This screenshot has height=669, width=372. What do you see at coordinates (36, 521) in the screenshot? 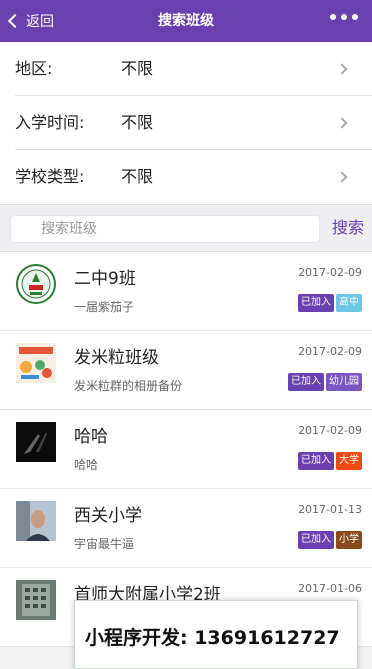
I see `person-photo-icon` at bounding box center [36, 521].